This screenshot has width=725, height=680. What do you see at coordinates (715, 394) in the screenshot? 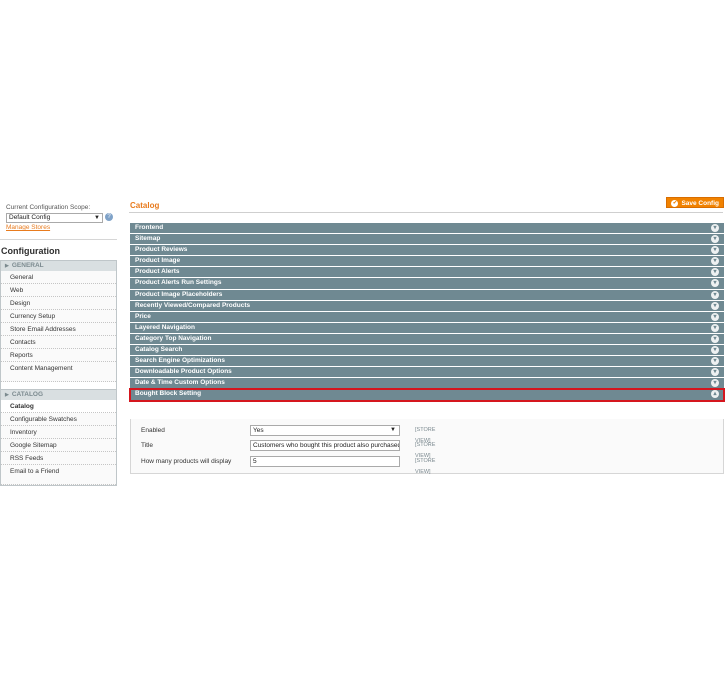
I see `collapse-icon: ▴` at bounding box center [715, 394].